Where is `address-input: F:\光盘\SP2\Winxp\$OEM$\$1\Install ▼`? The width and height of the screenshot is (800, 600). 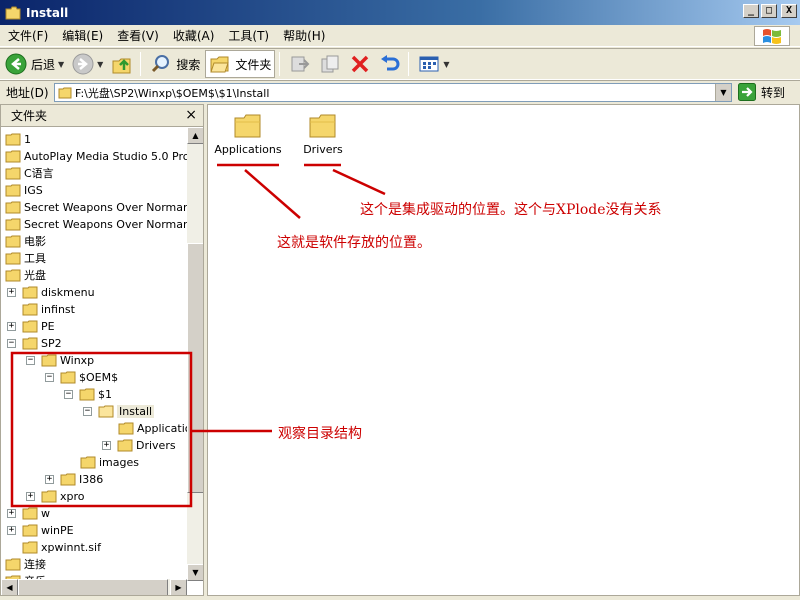 address-input: F:\光盘\SP2\Winxp\$OEM$\$1\Install ▼ is located at coordinates (393, 92).